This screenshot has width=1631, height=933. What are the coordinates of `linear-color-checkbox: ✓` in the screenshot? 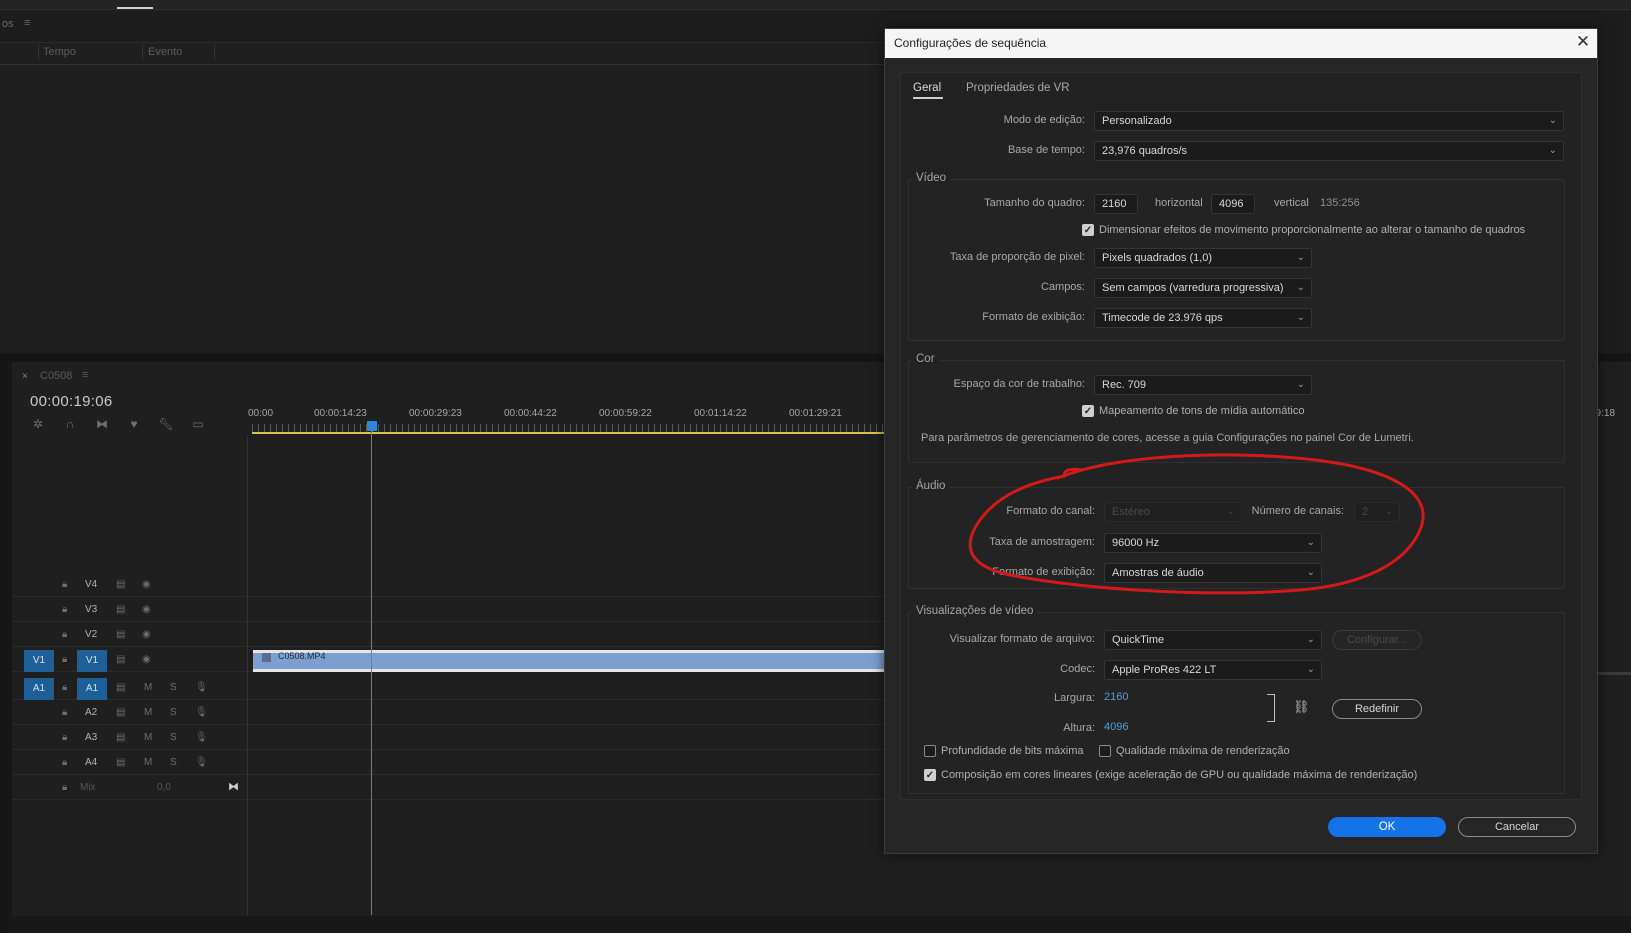 It's located at (930, 775).